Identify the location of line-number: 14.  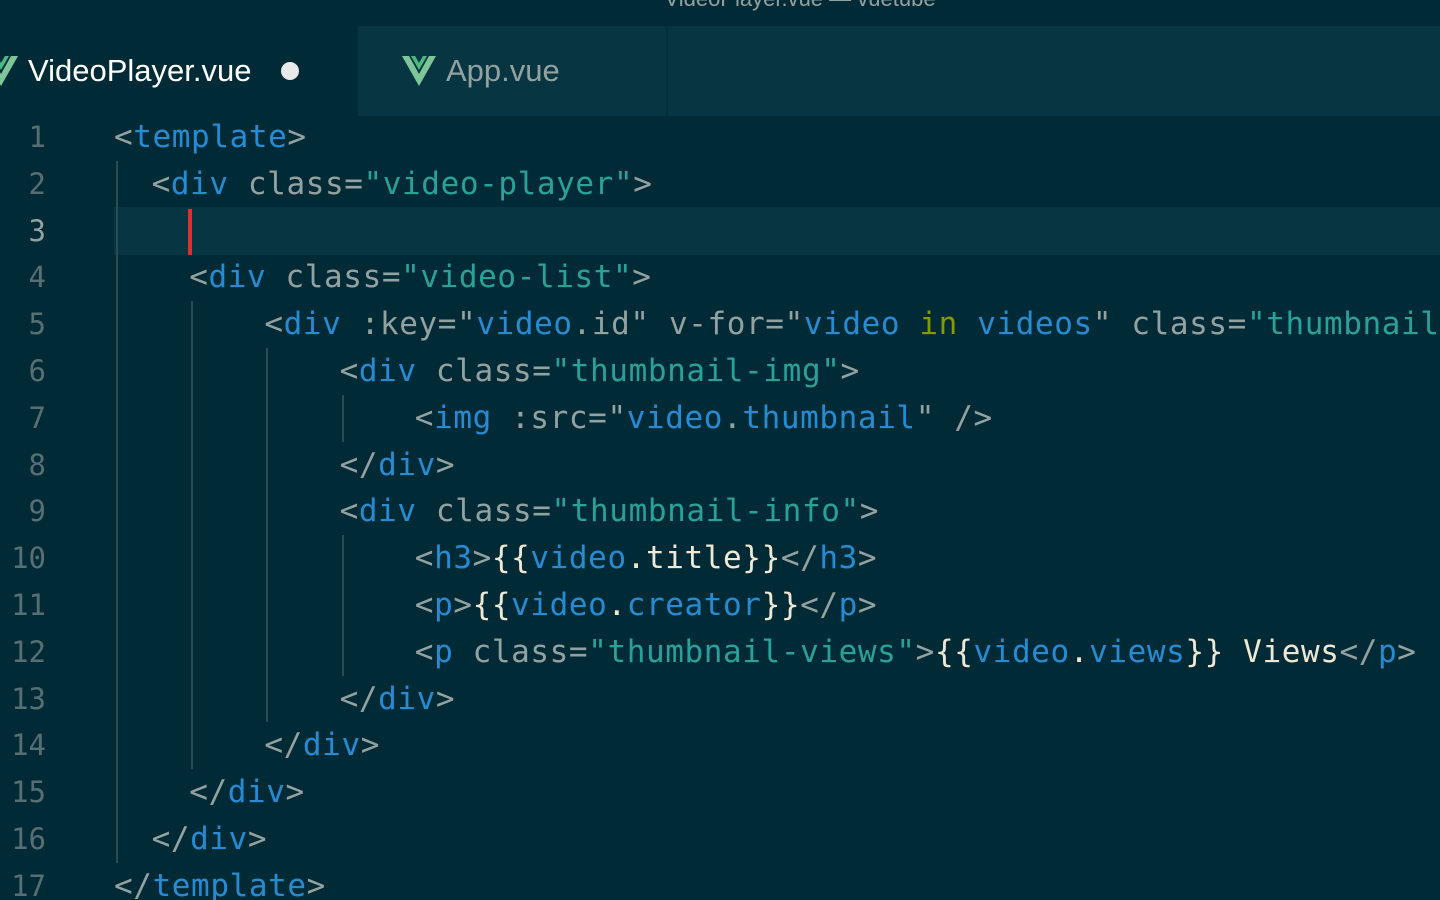
(23, 745).